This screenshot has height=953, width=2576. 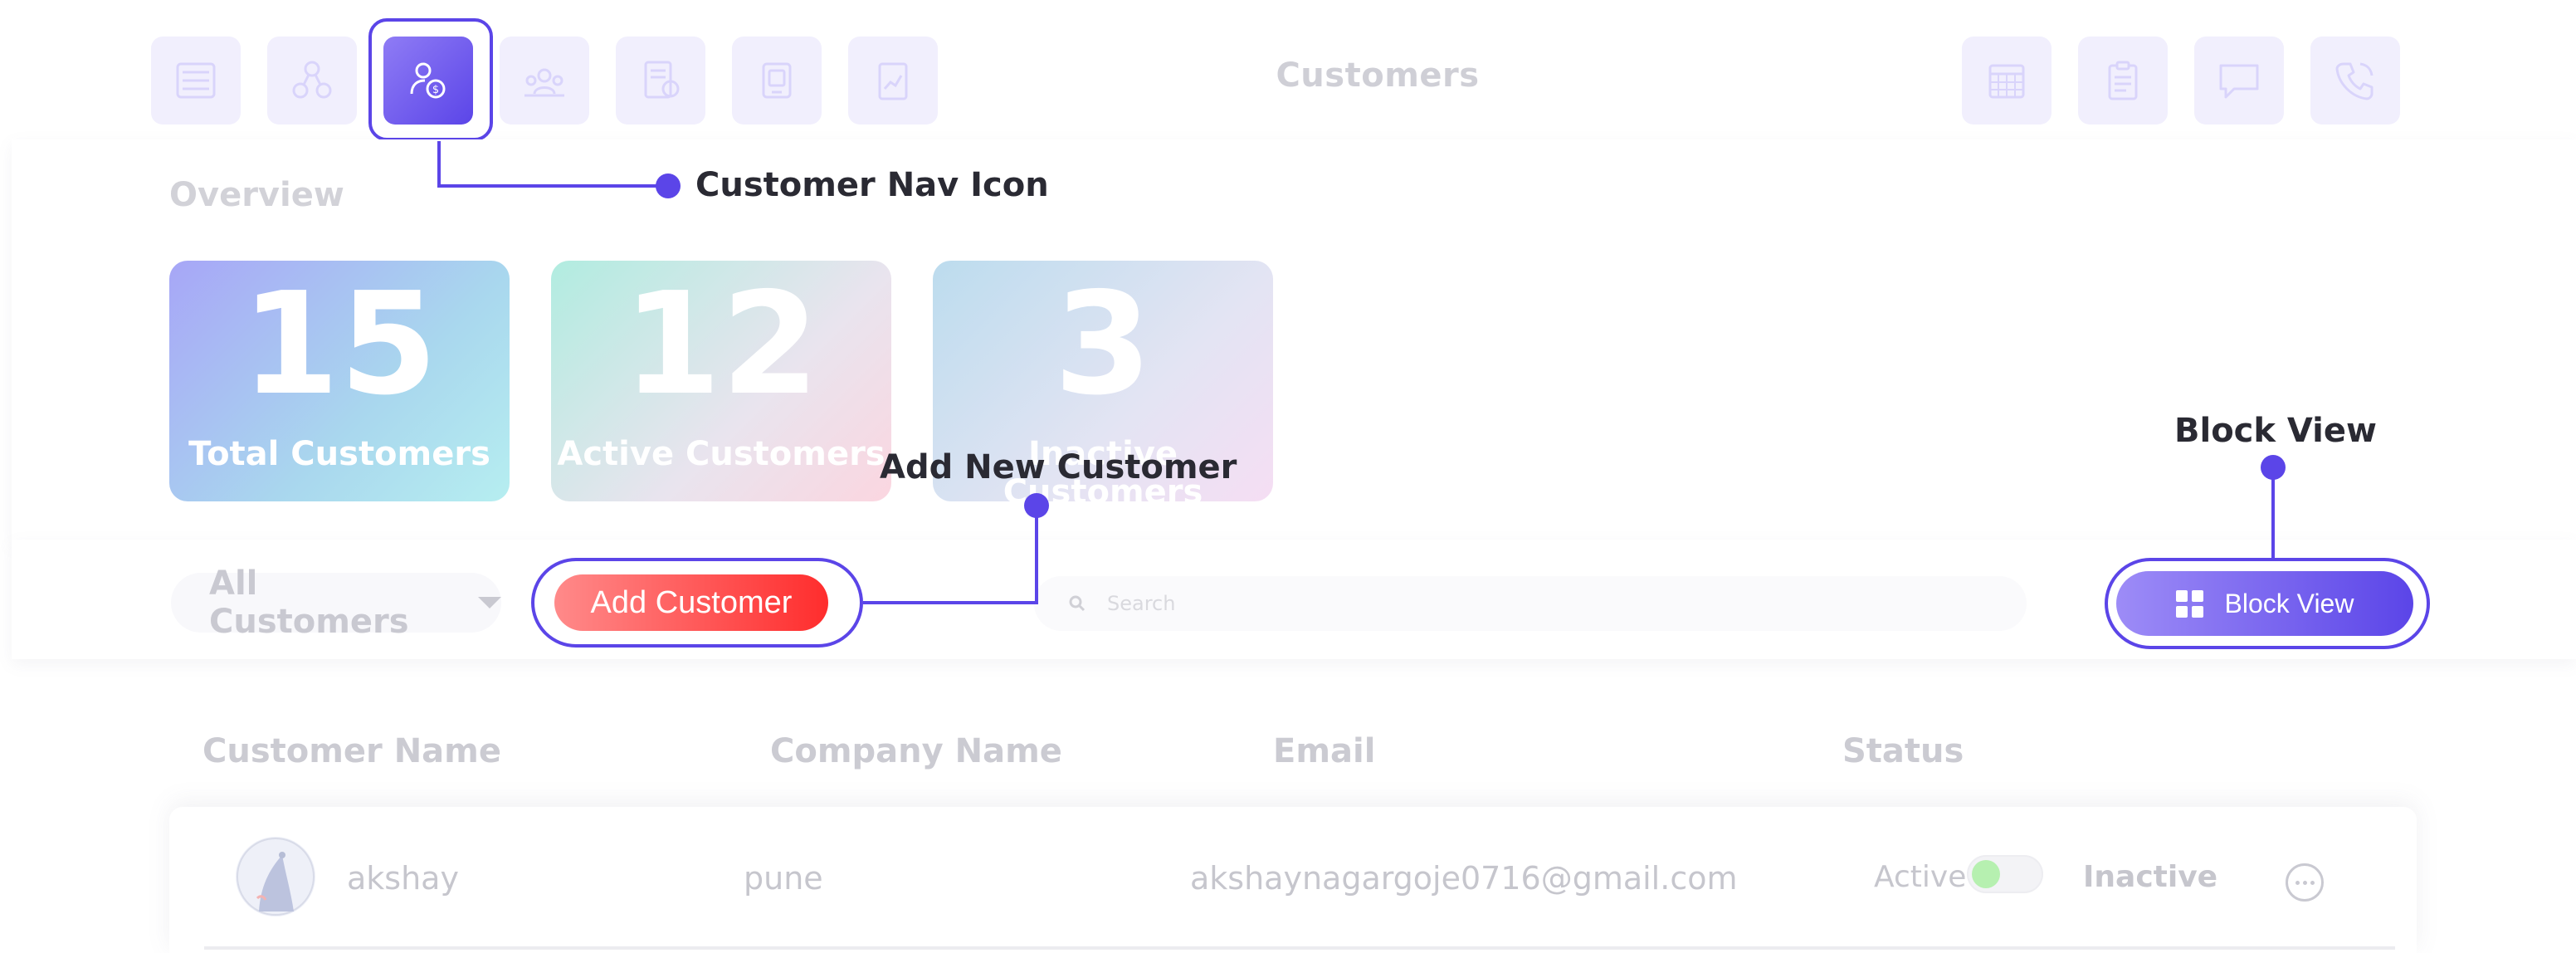 What do you see at coordinates (721, 344) in the screenshot?
I see `active-customers-value: 12` at bounding box center [721, 344].